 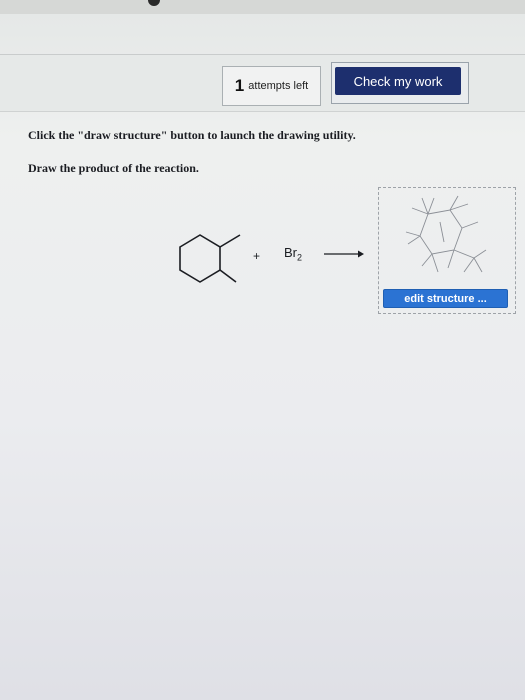 I want to click on reagent-symbol: Br, so click(x=290, y=252).